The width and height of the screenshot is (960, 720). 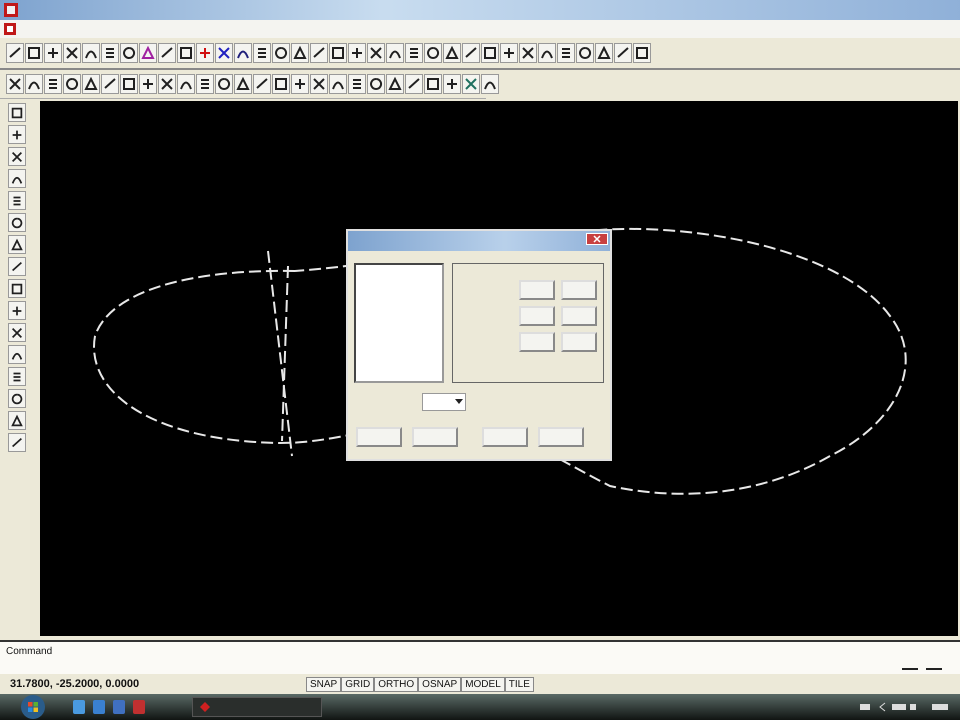 I want to click on status-toggle: OSNAP, so click(x=440, y=684).